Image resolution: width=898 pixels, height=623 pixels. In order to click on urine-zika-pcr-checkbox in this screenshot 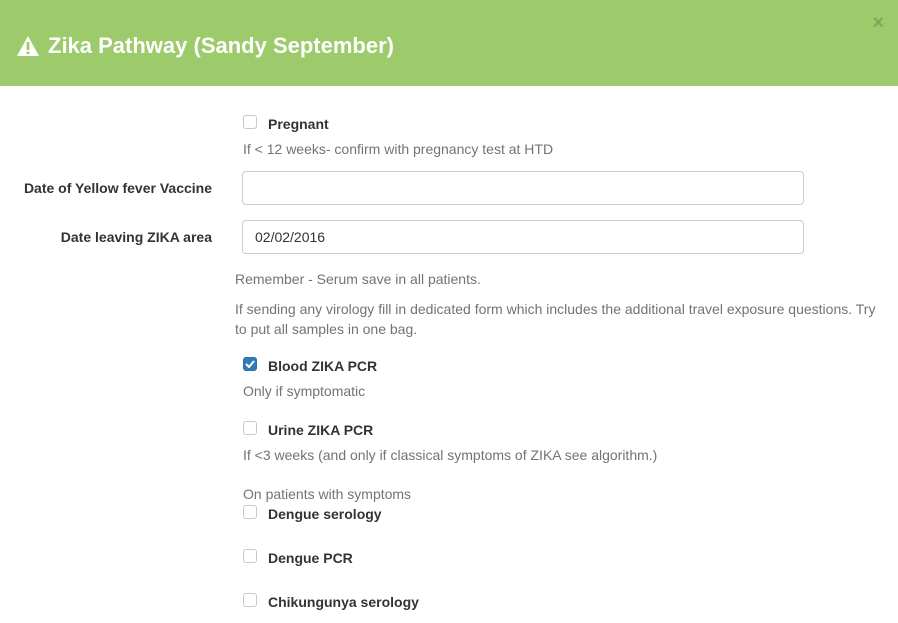, I will do `click(250, 428)`.